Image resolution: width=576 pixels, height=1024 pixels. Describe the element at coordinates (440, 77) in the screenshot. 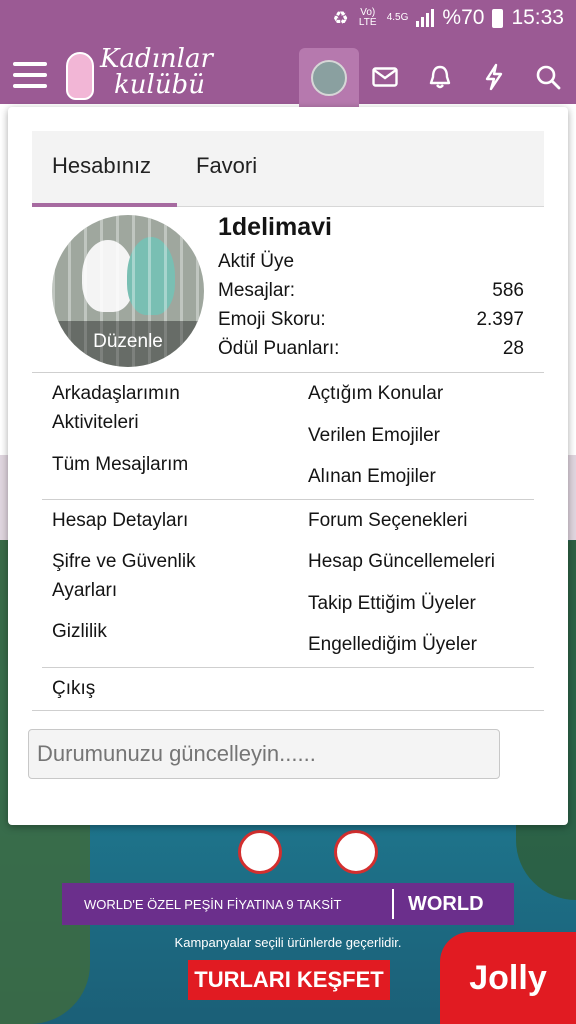

I see `bell-icon` at that location.